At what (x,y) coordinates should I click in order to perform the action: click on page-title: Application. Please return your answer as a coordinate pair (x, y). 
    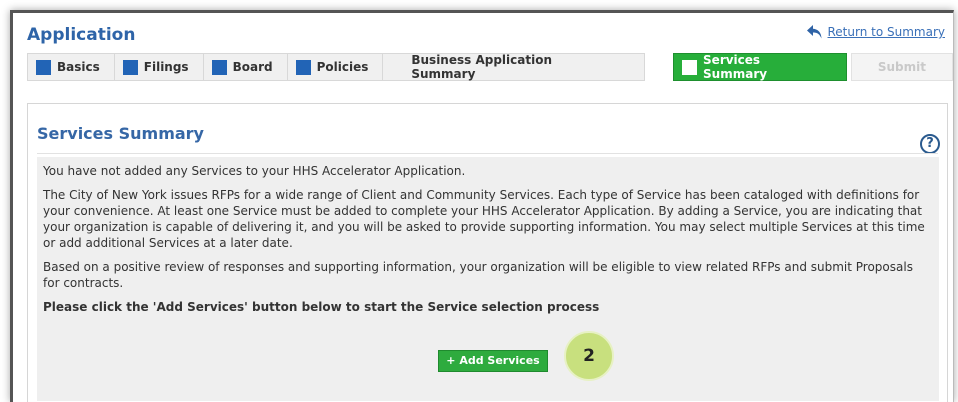
    Looking at the image, I should click on (81, 35).